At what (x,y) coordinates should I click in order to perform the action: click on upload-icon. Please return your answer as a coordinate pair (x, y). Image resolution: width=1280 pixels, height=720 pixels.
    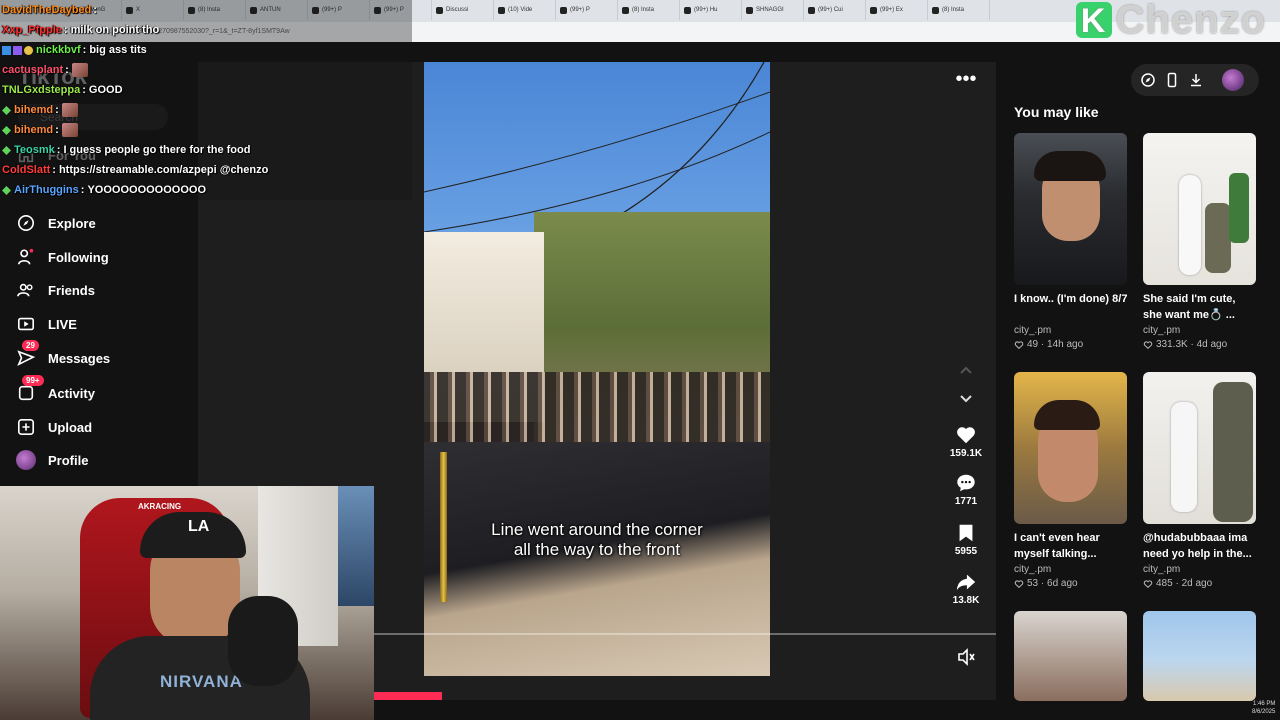
    Looking at the image, I should click on (26, 427).